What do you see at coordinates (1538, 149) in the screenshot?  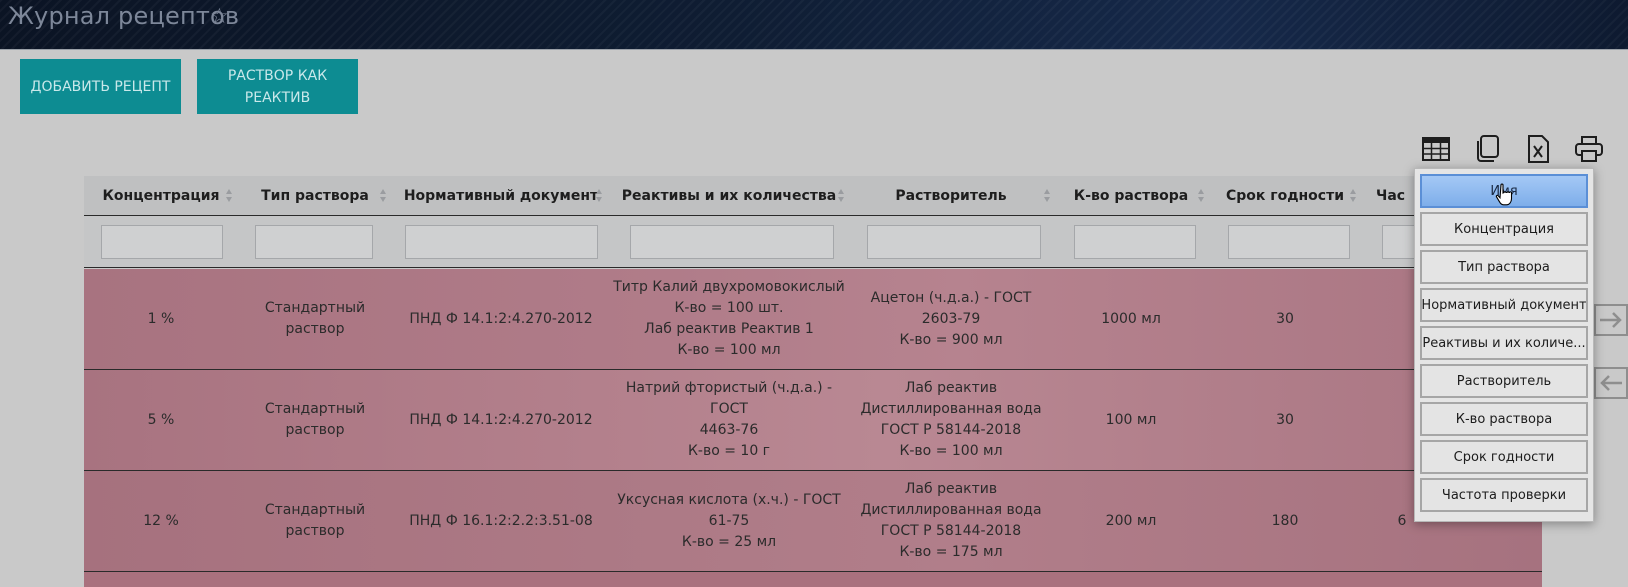 I see `excel-export-icon` at bounding box center [1538, 149].